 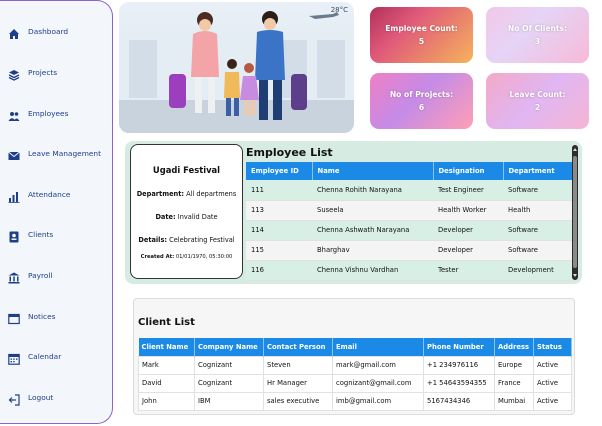 I want to click on details-value: Celebrating Festival, so click(x=202, y=240).